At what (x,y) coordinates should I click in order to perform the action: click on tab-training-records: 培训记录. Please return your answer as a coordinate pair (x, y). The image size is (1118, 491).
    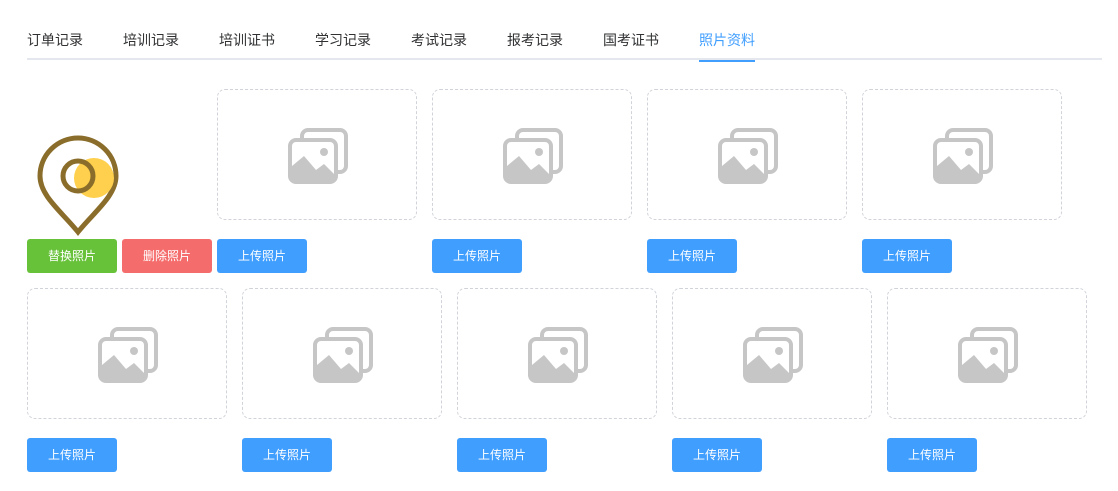
    Looking at the image, I should click on (151, 46).